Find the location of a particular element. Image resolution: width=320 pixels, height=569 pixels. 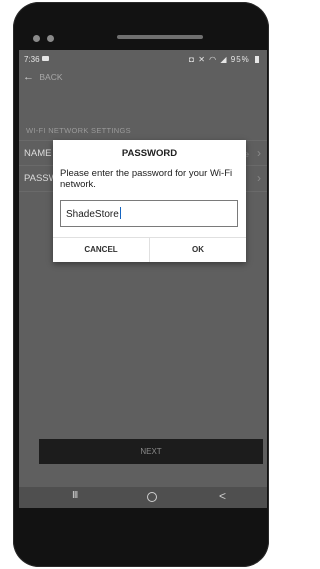

text-cursor is located at coordinates (120, 213).